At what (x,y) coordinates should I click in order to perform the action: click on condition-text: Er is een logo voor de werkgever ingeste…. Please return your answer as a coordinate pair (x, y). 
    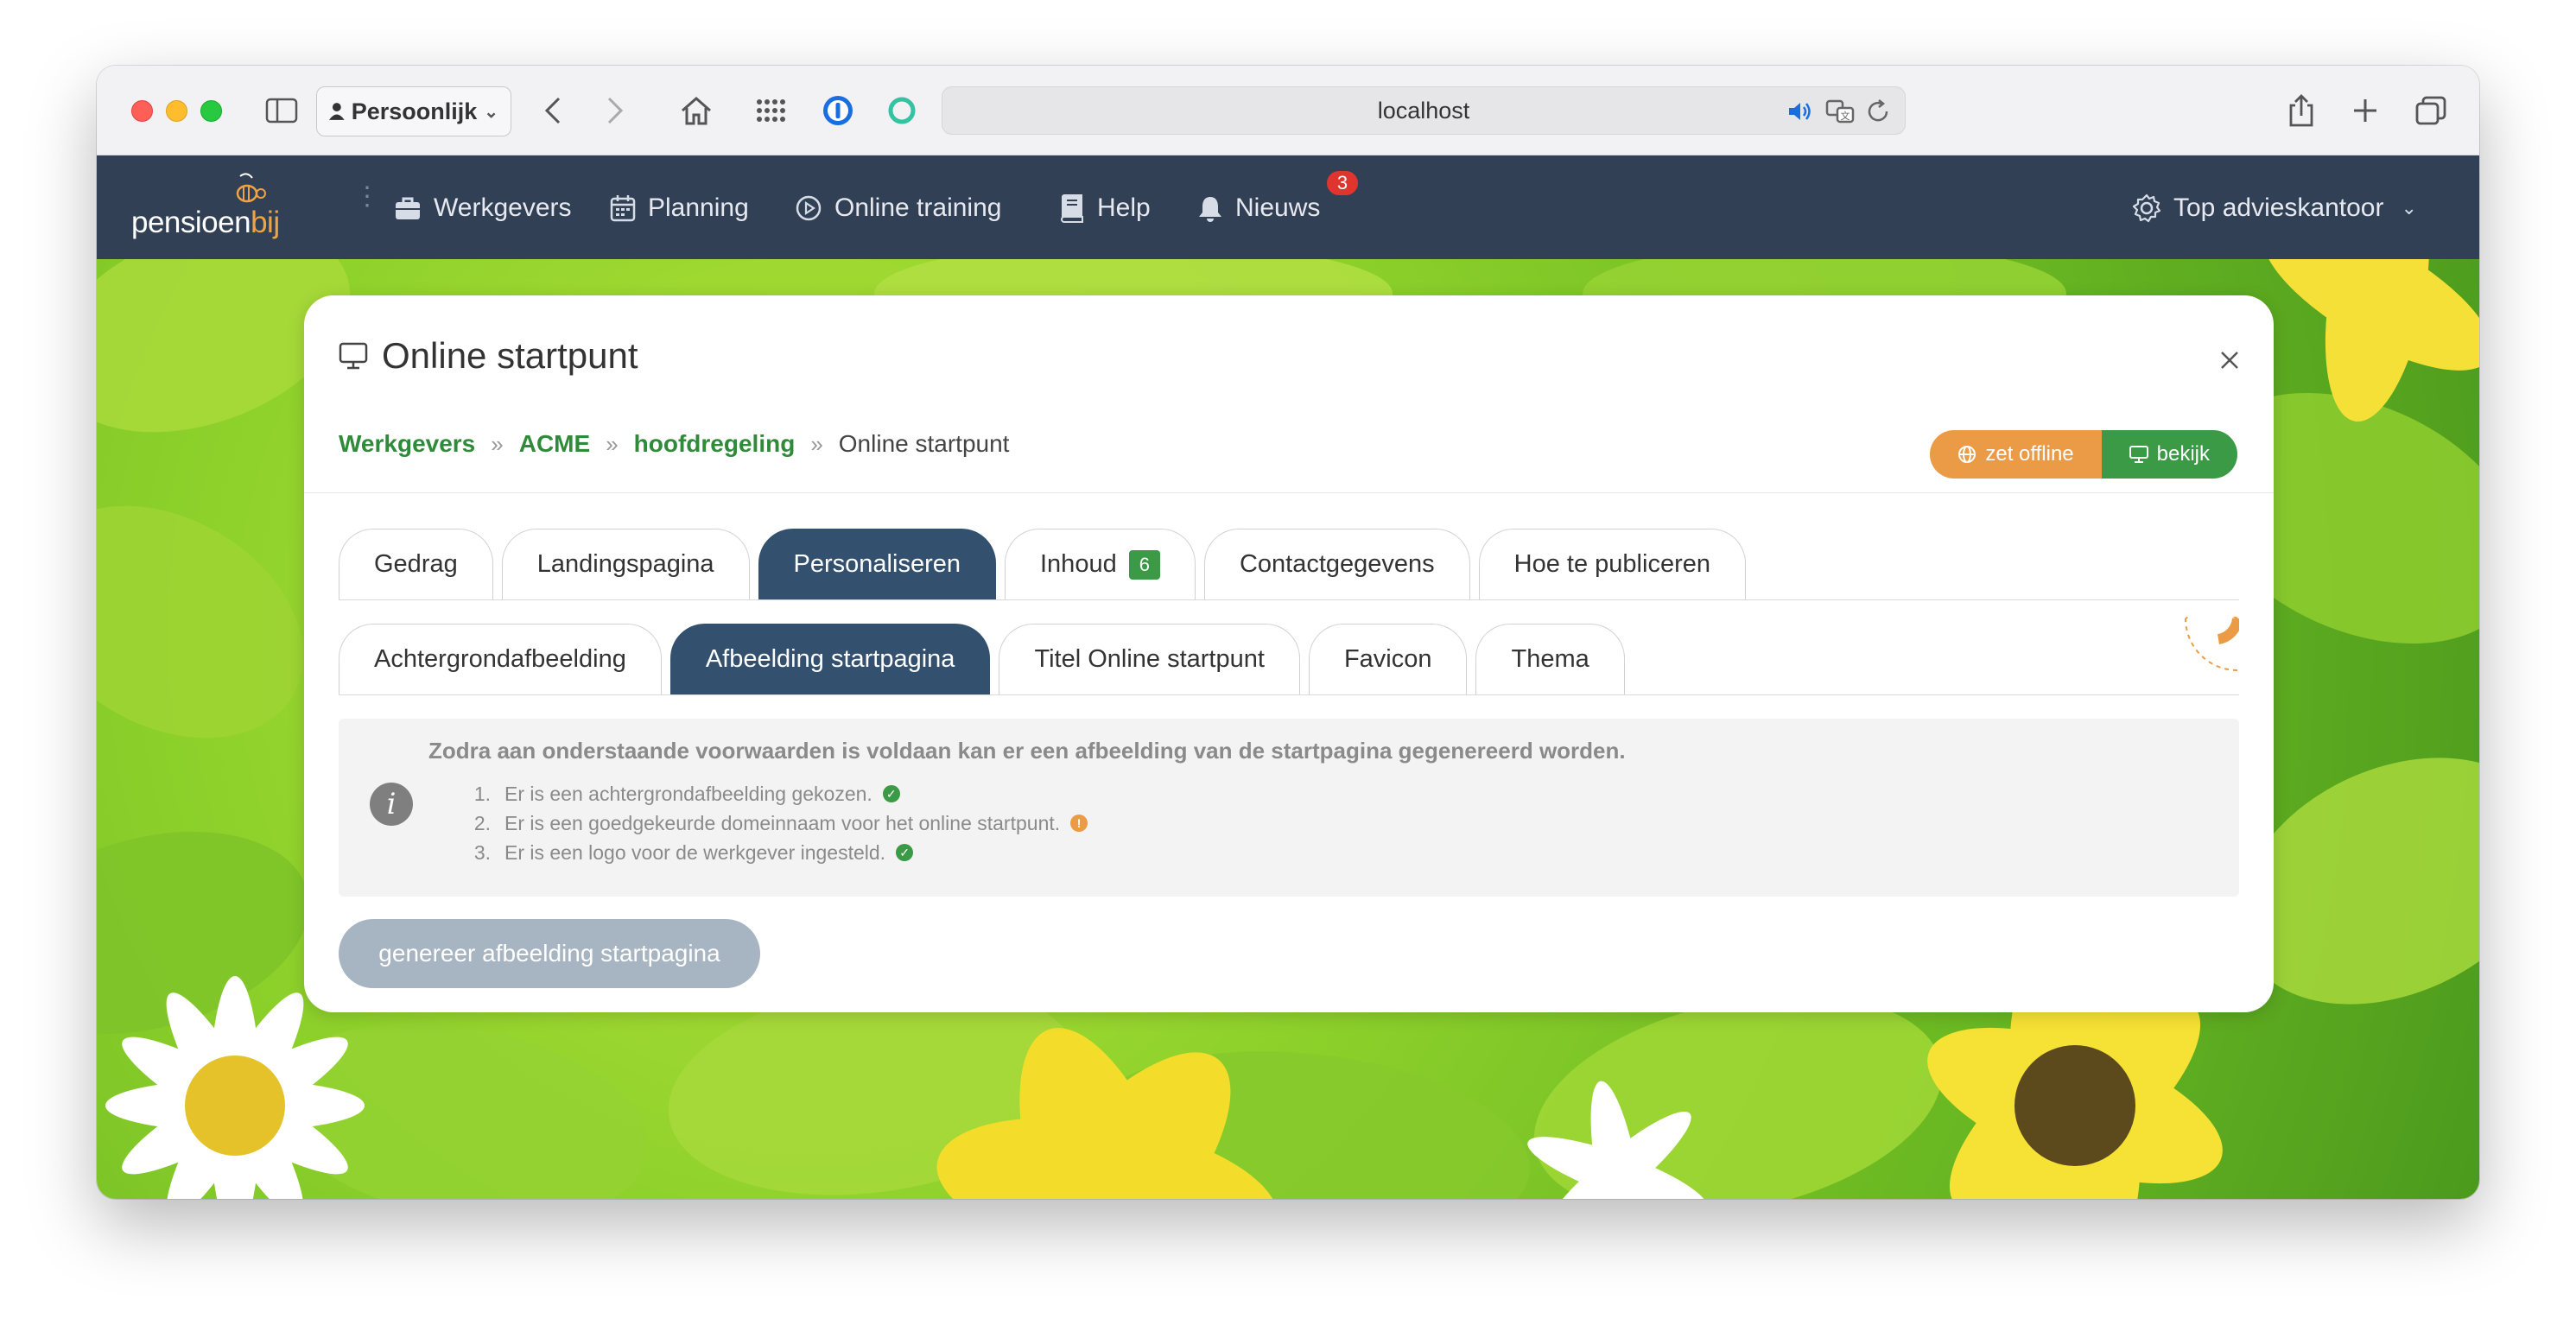
    Looking at the image, I should click on (695, 852).